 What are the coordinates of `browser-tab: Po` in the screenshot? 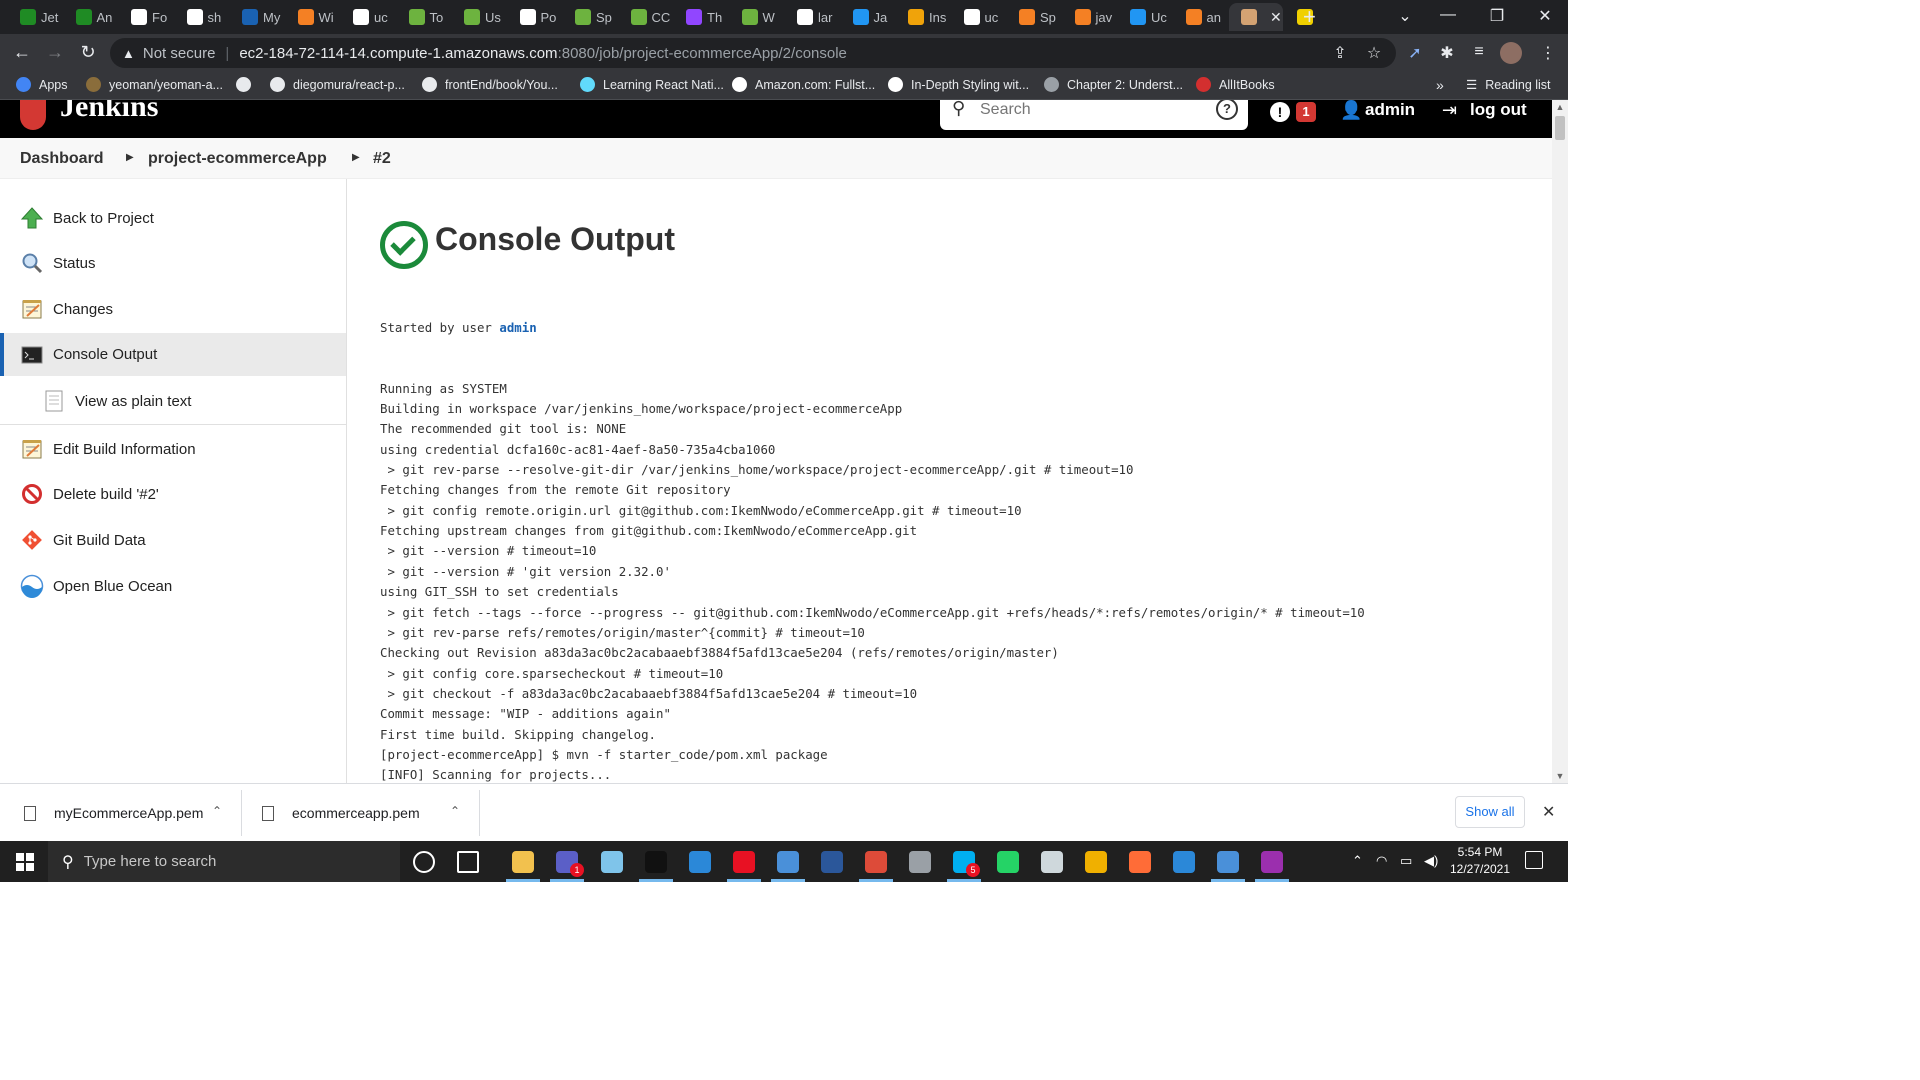 It's located at (535, 17).